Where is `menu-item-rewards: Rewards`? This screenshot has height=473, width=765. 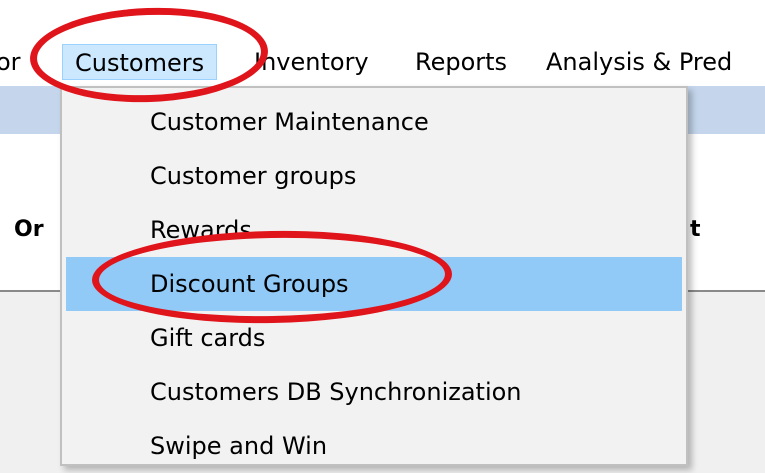 menu-item-rewards: Rewards is located at coordinates (374, 230).